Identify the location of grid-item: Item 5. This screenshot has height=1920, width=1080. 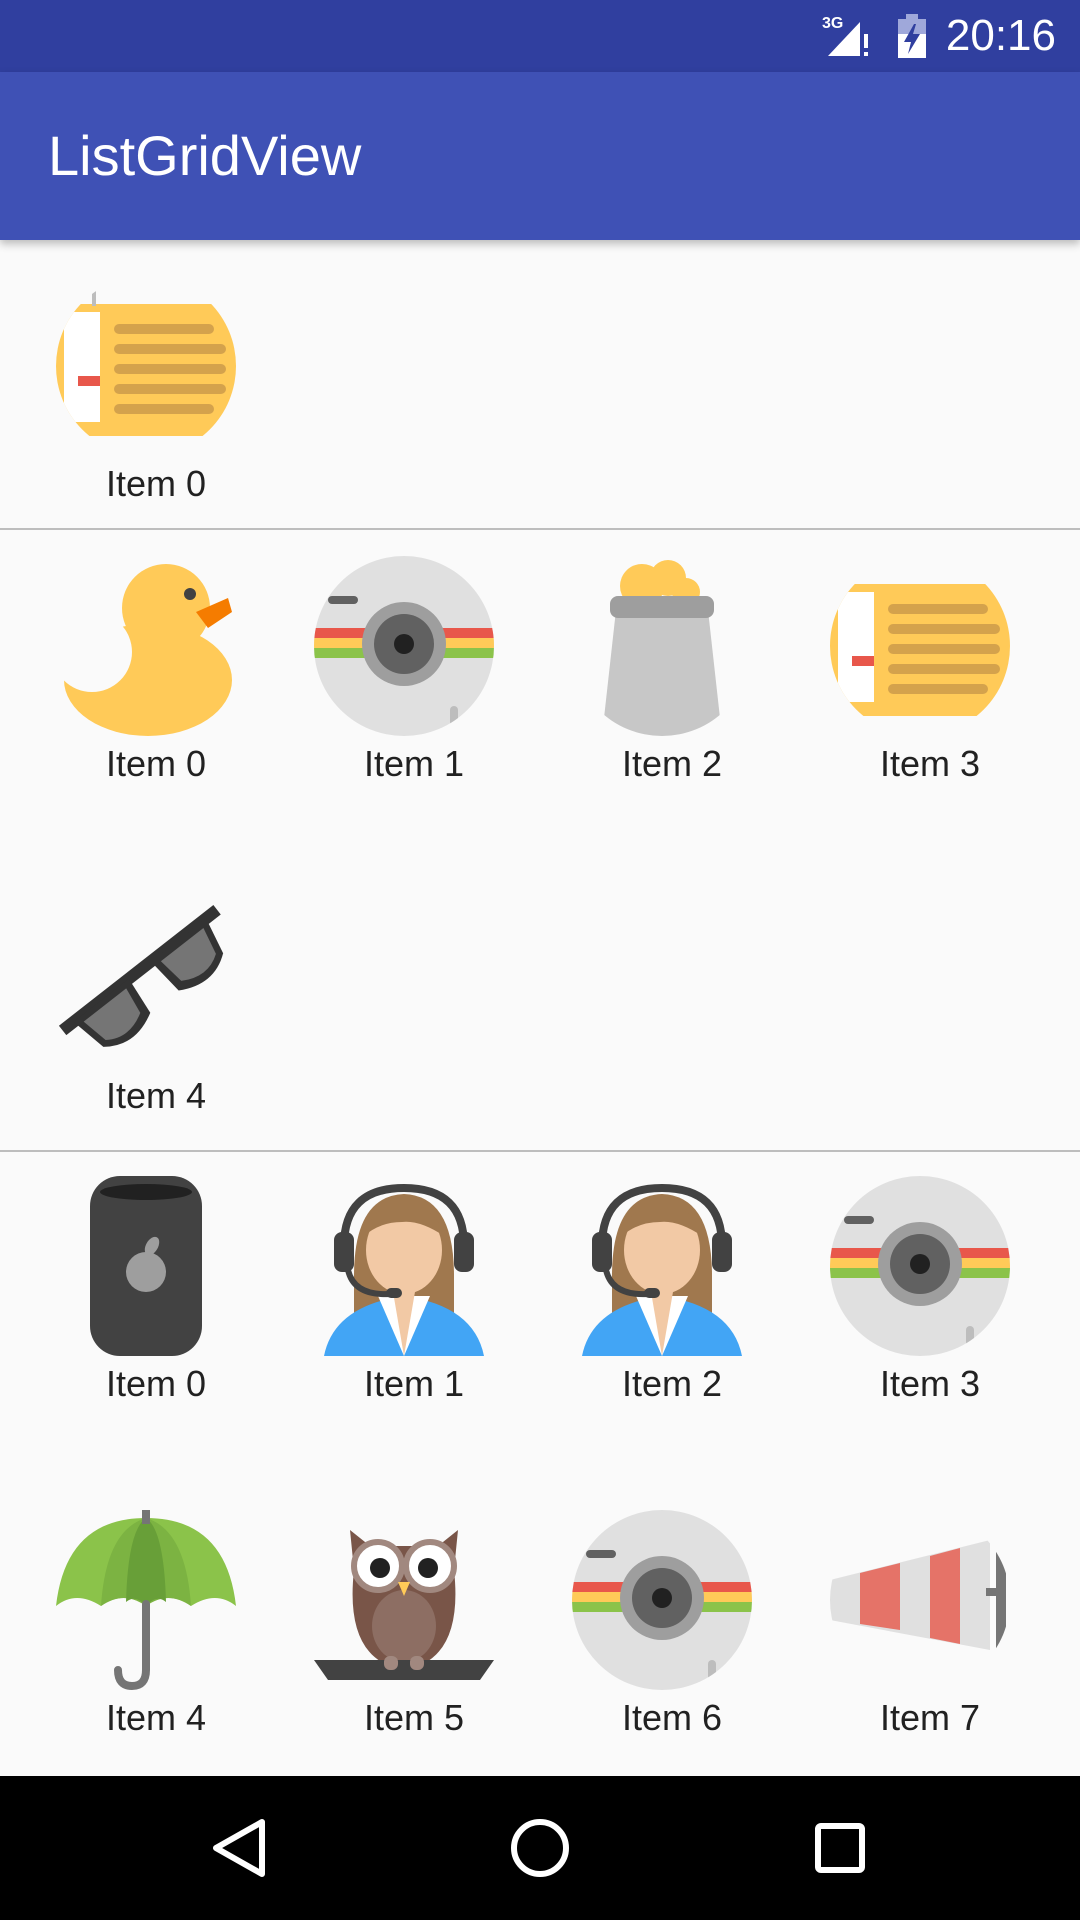
(387, 1623).